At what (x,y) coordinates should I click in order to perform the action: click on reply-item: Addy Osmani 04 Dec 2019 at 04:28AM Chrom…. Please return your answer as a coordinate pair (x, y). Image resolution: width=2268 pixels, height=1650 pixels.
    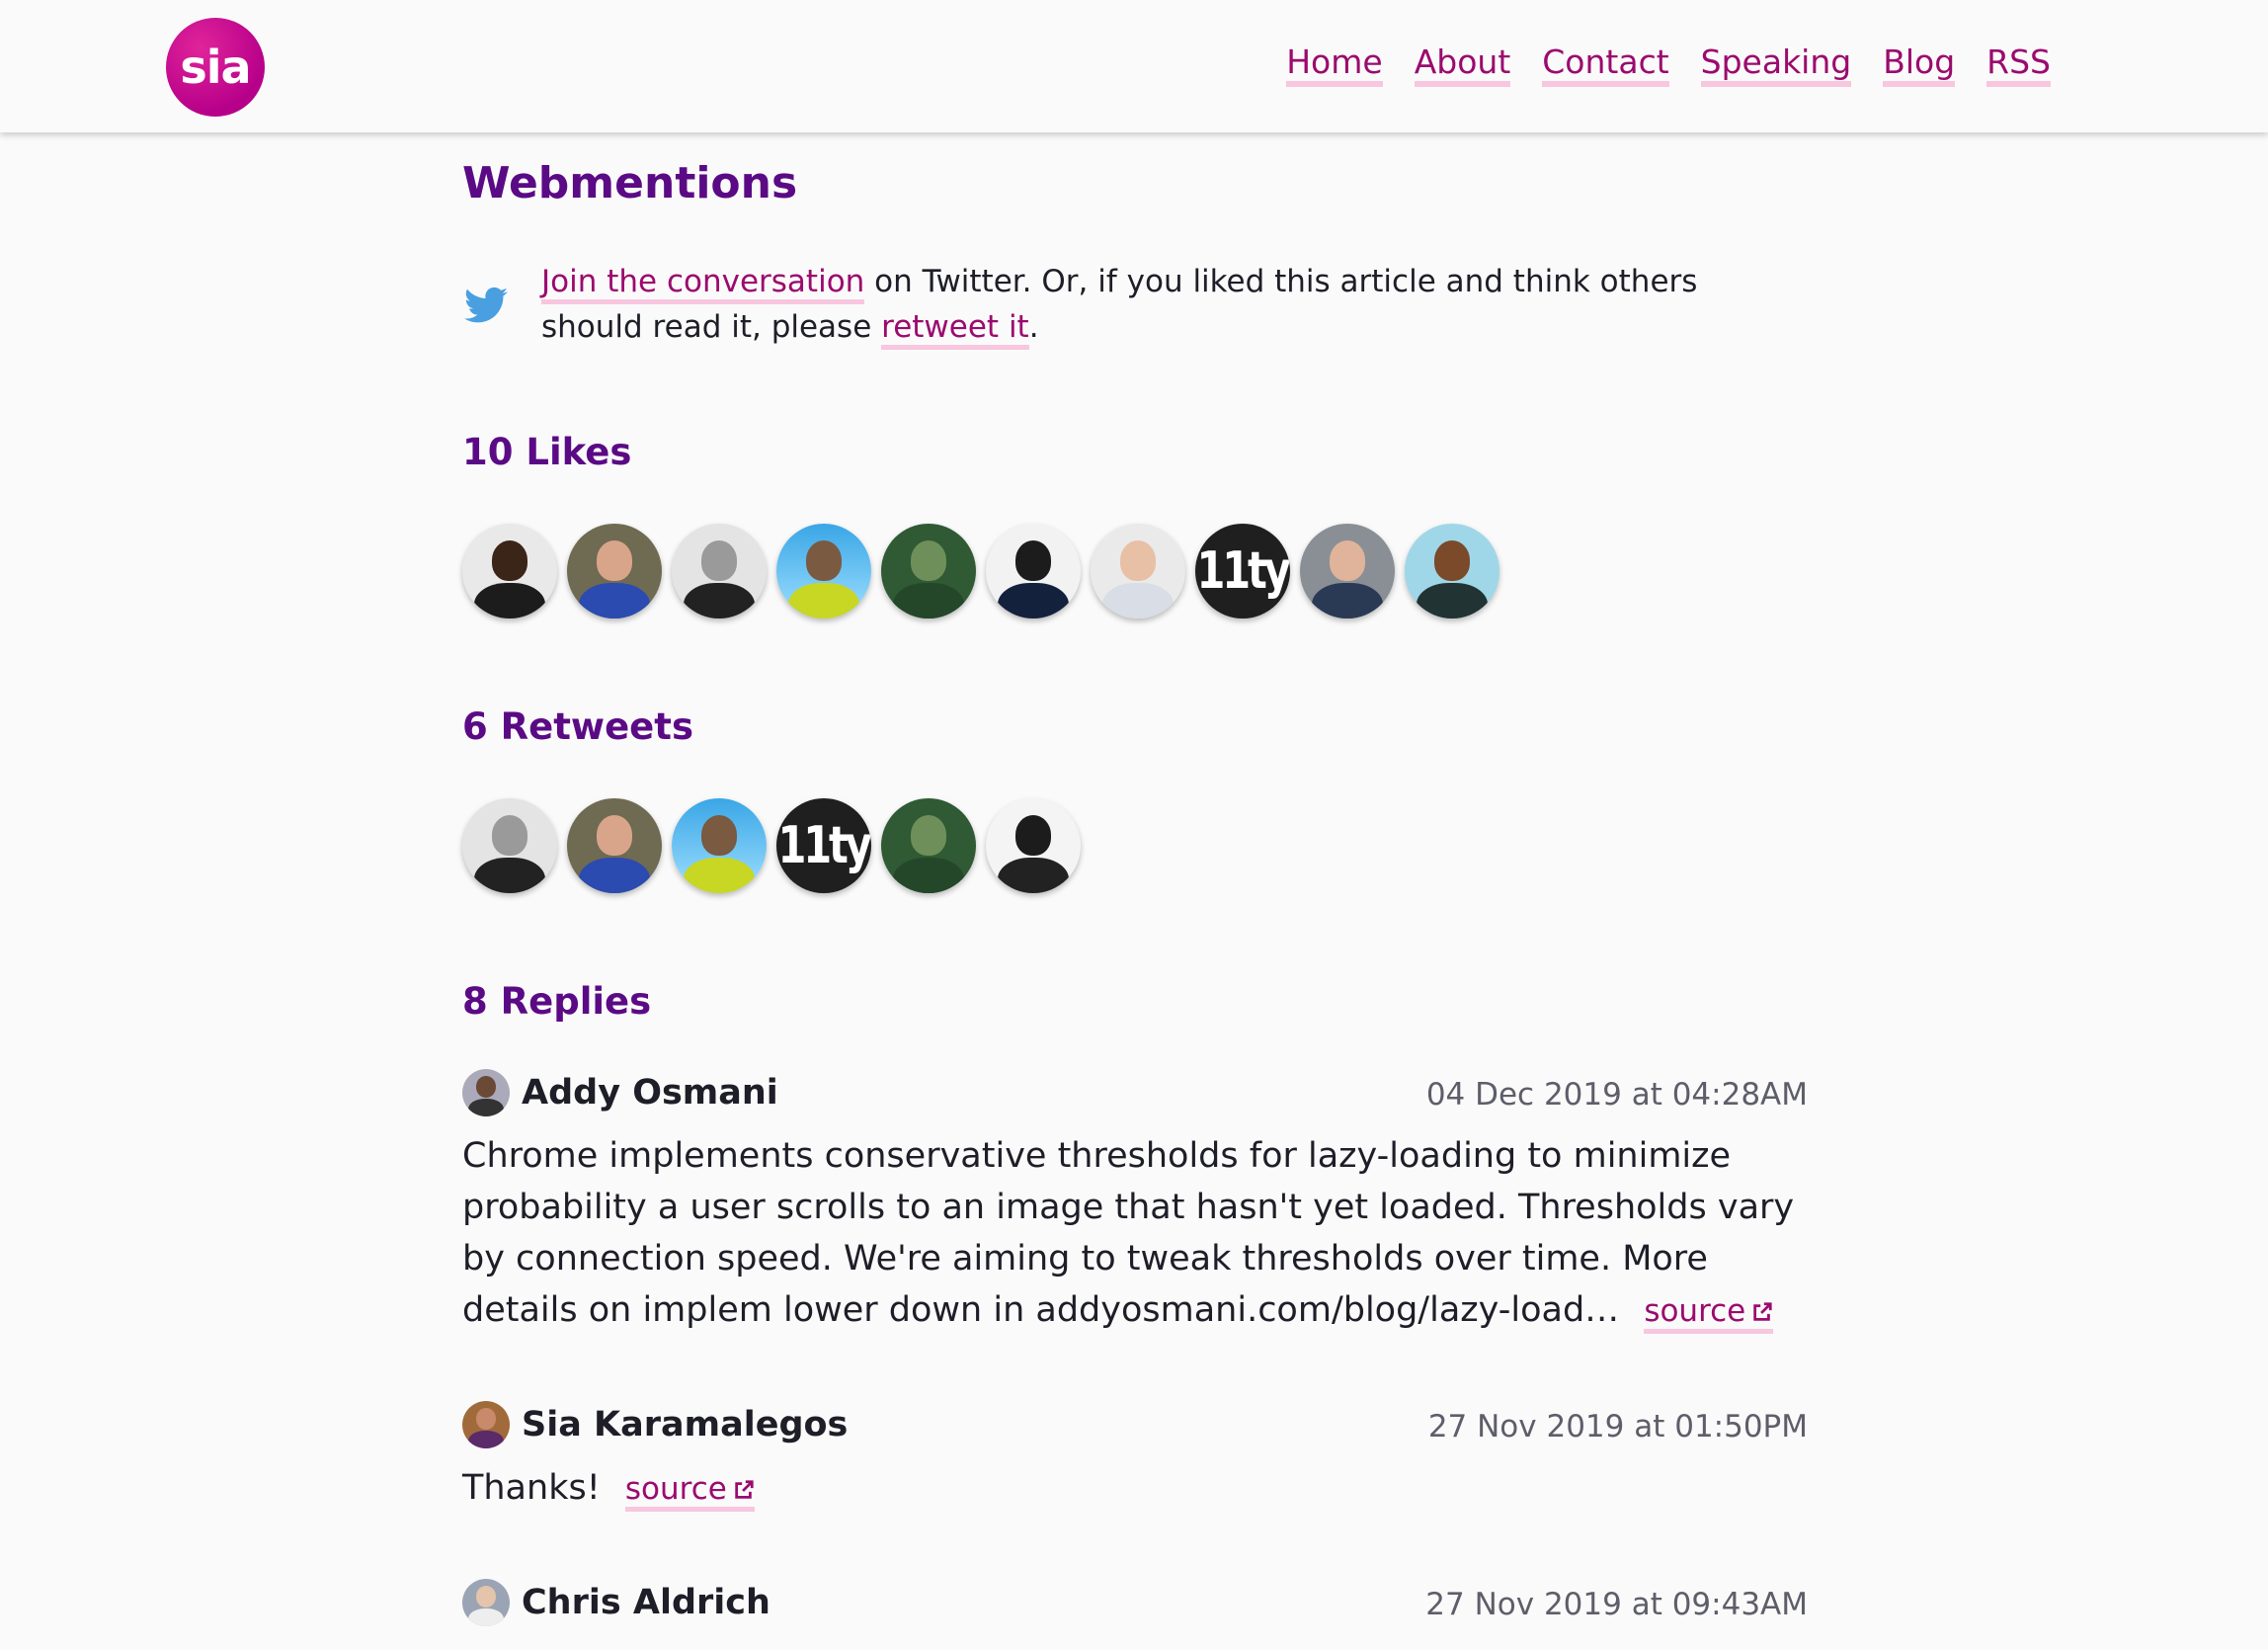
    Looking at the image, I should click on (1135, 1203).